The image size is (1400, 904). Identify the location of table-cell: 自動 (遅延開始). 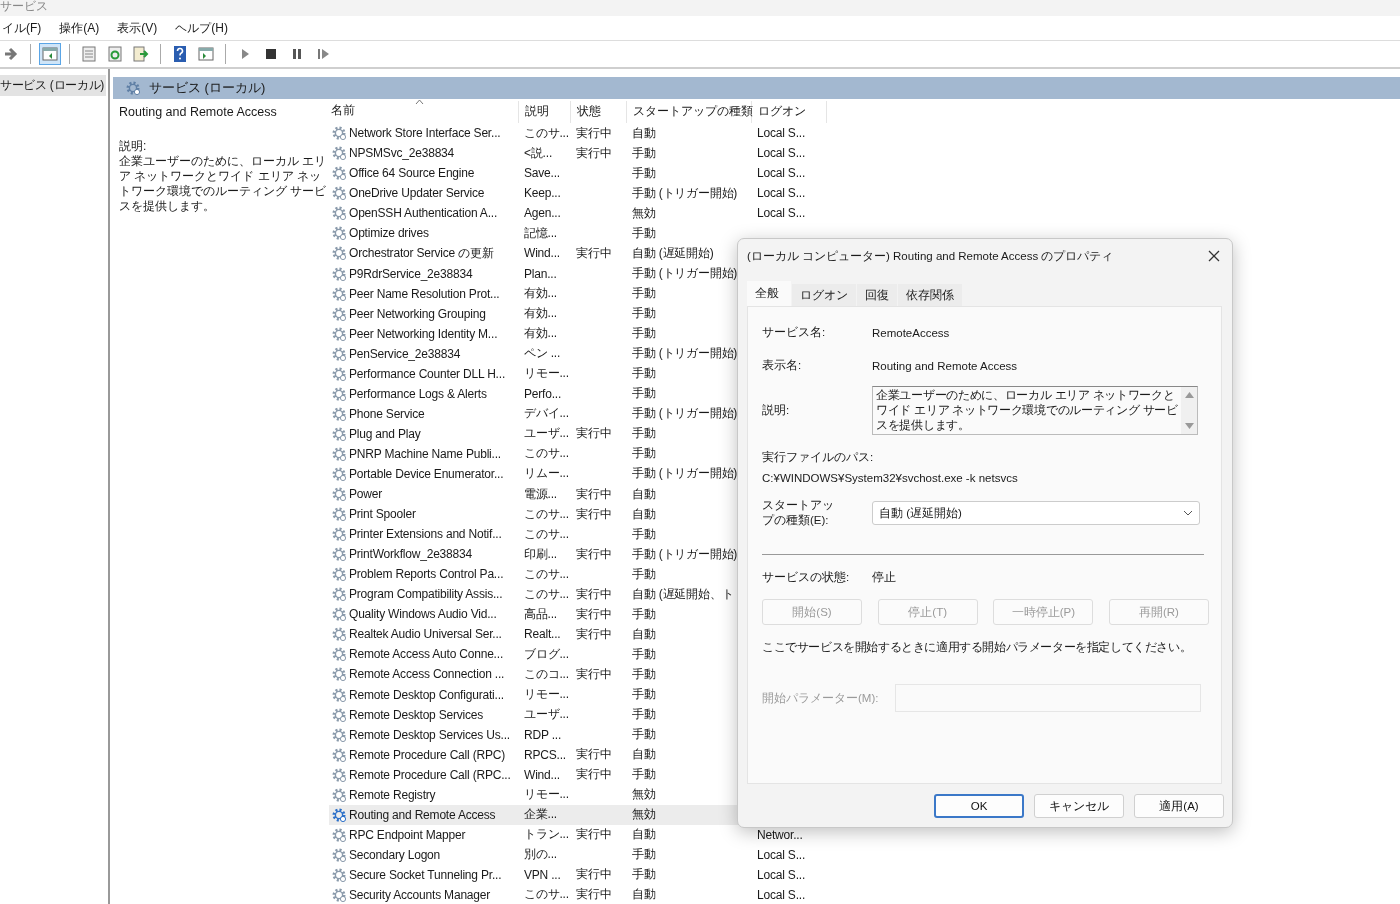
(673, 252).